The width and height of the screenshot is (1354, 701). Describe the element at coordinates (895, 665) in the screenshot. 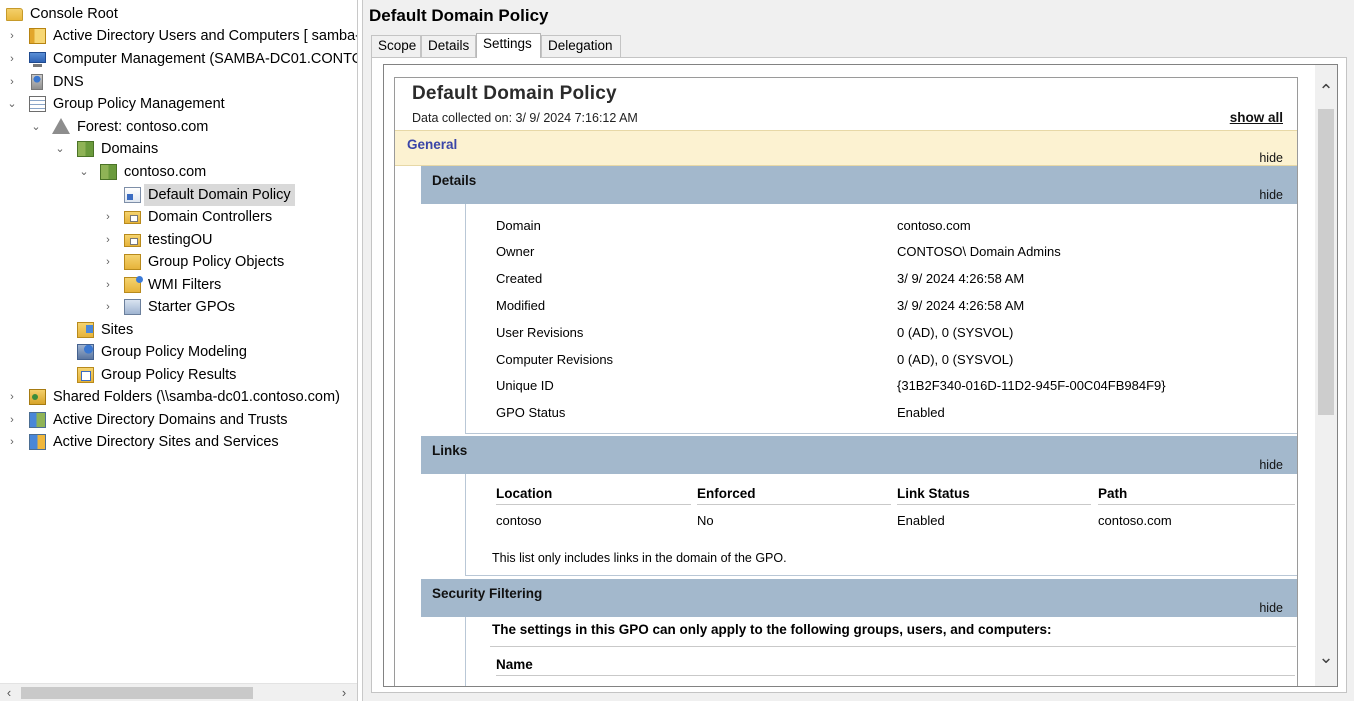

I see `security-column-name: Name` at that location.